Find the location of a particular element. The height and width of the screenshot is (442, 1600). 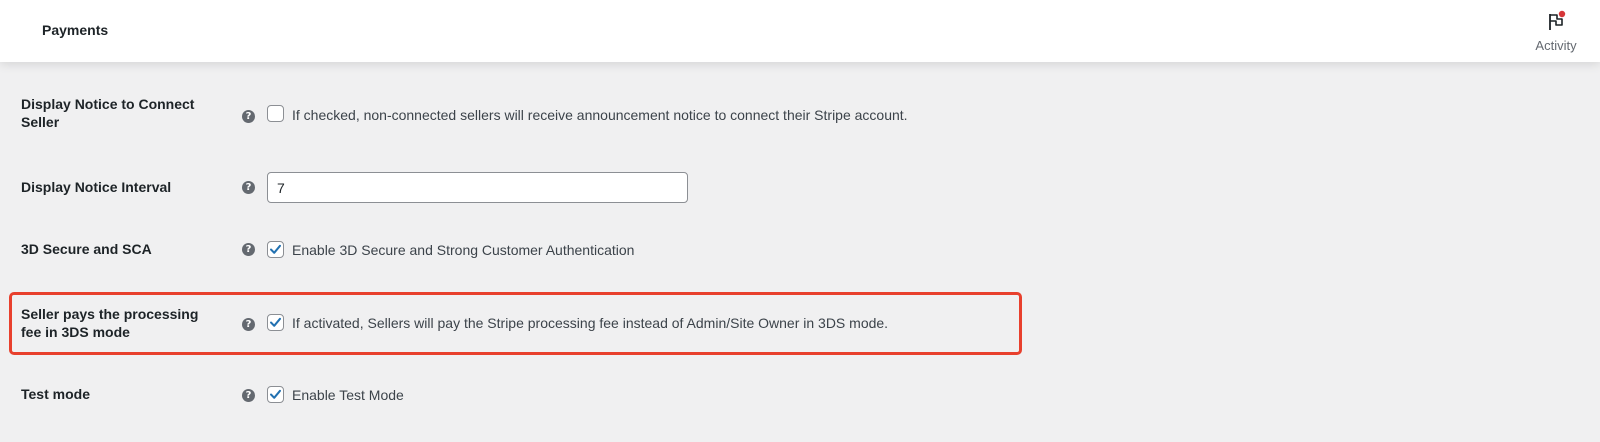

top-header-bar: Payments Activity is located at coordinates (800, 31).